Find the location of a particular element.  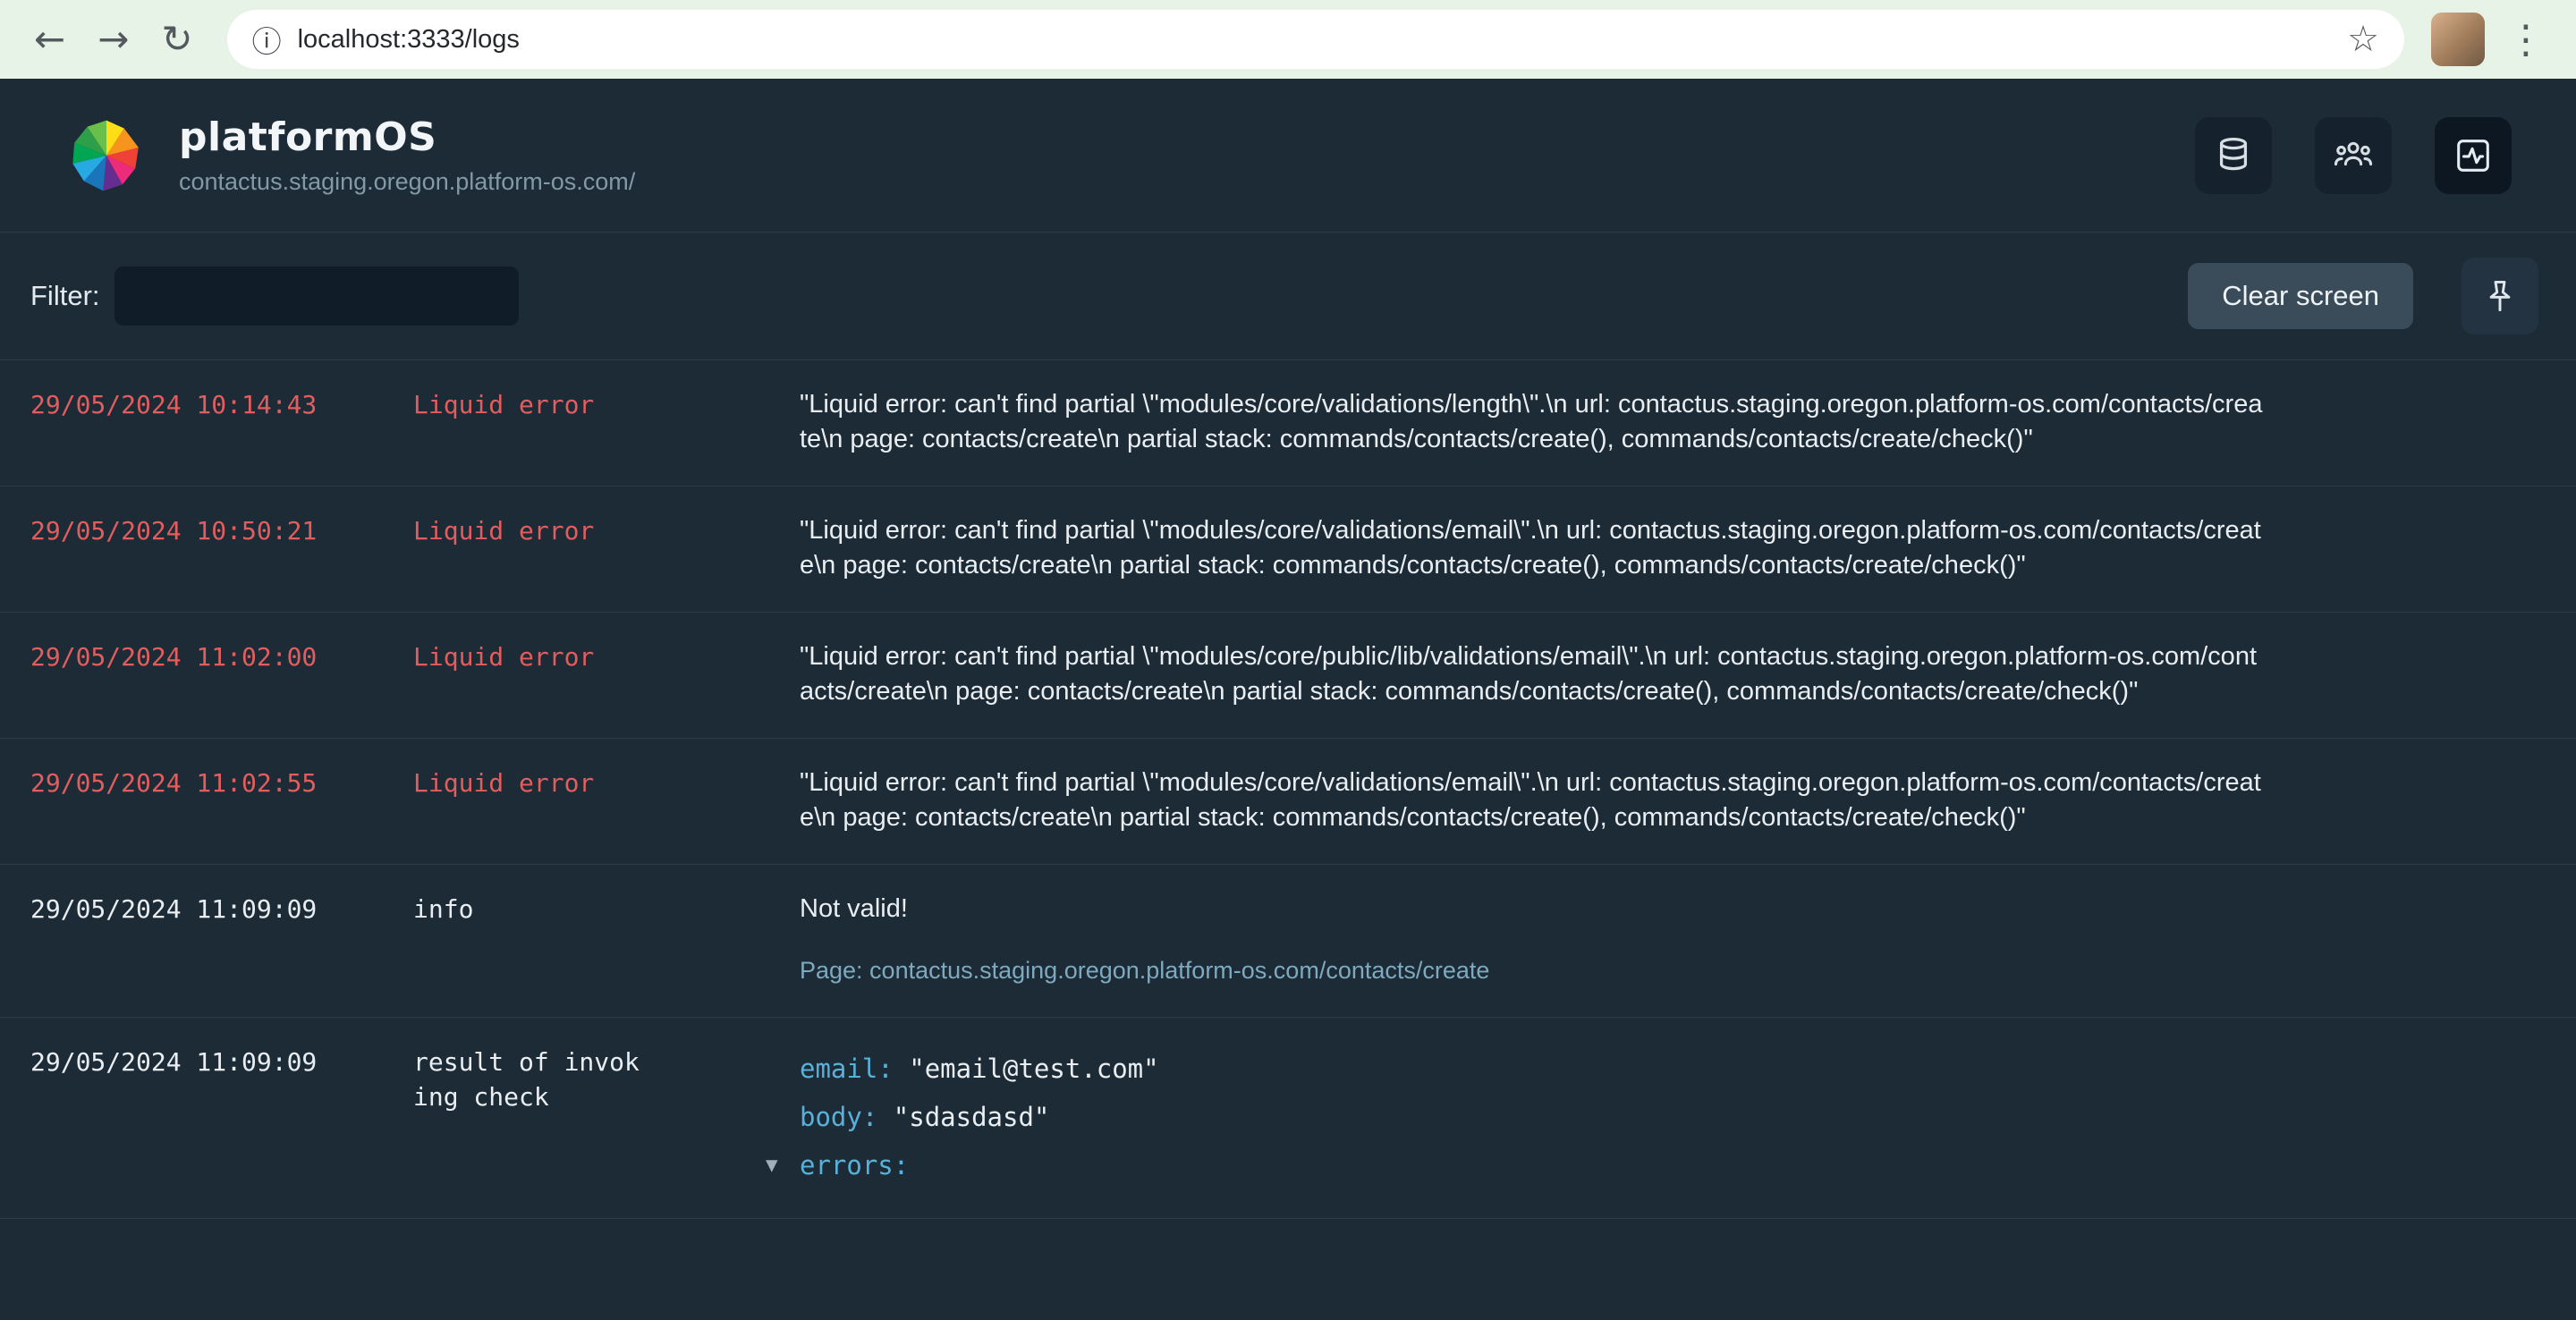

browser-nav: ← → ↻ is located at coordinates (113, 39).